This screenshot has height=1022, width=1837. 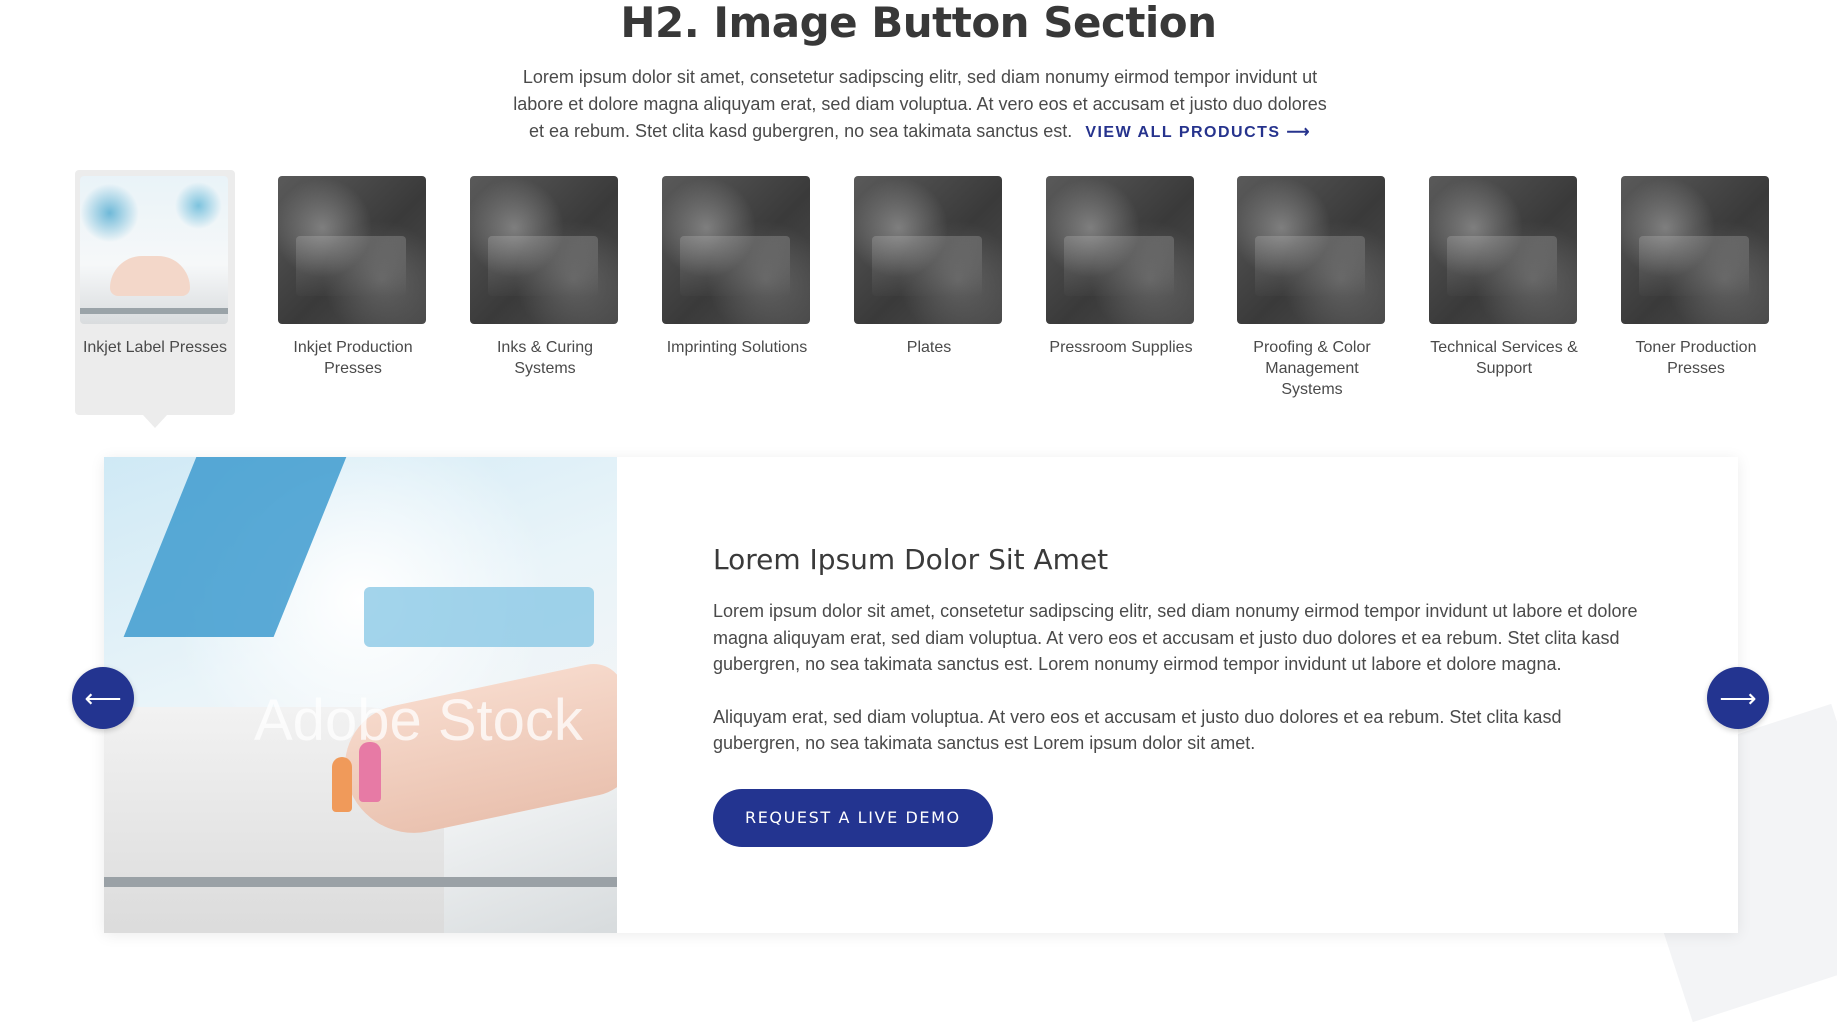 I want to click on category-proofing-color-management: Proofing & Color Management Systems, so click(x=1312, y=292).